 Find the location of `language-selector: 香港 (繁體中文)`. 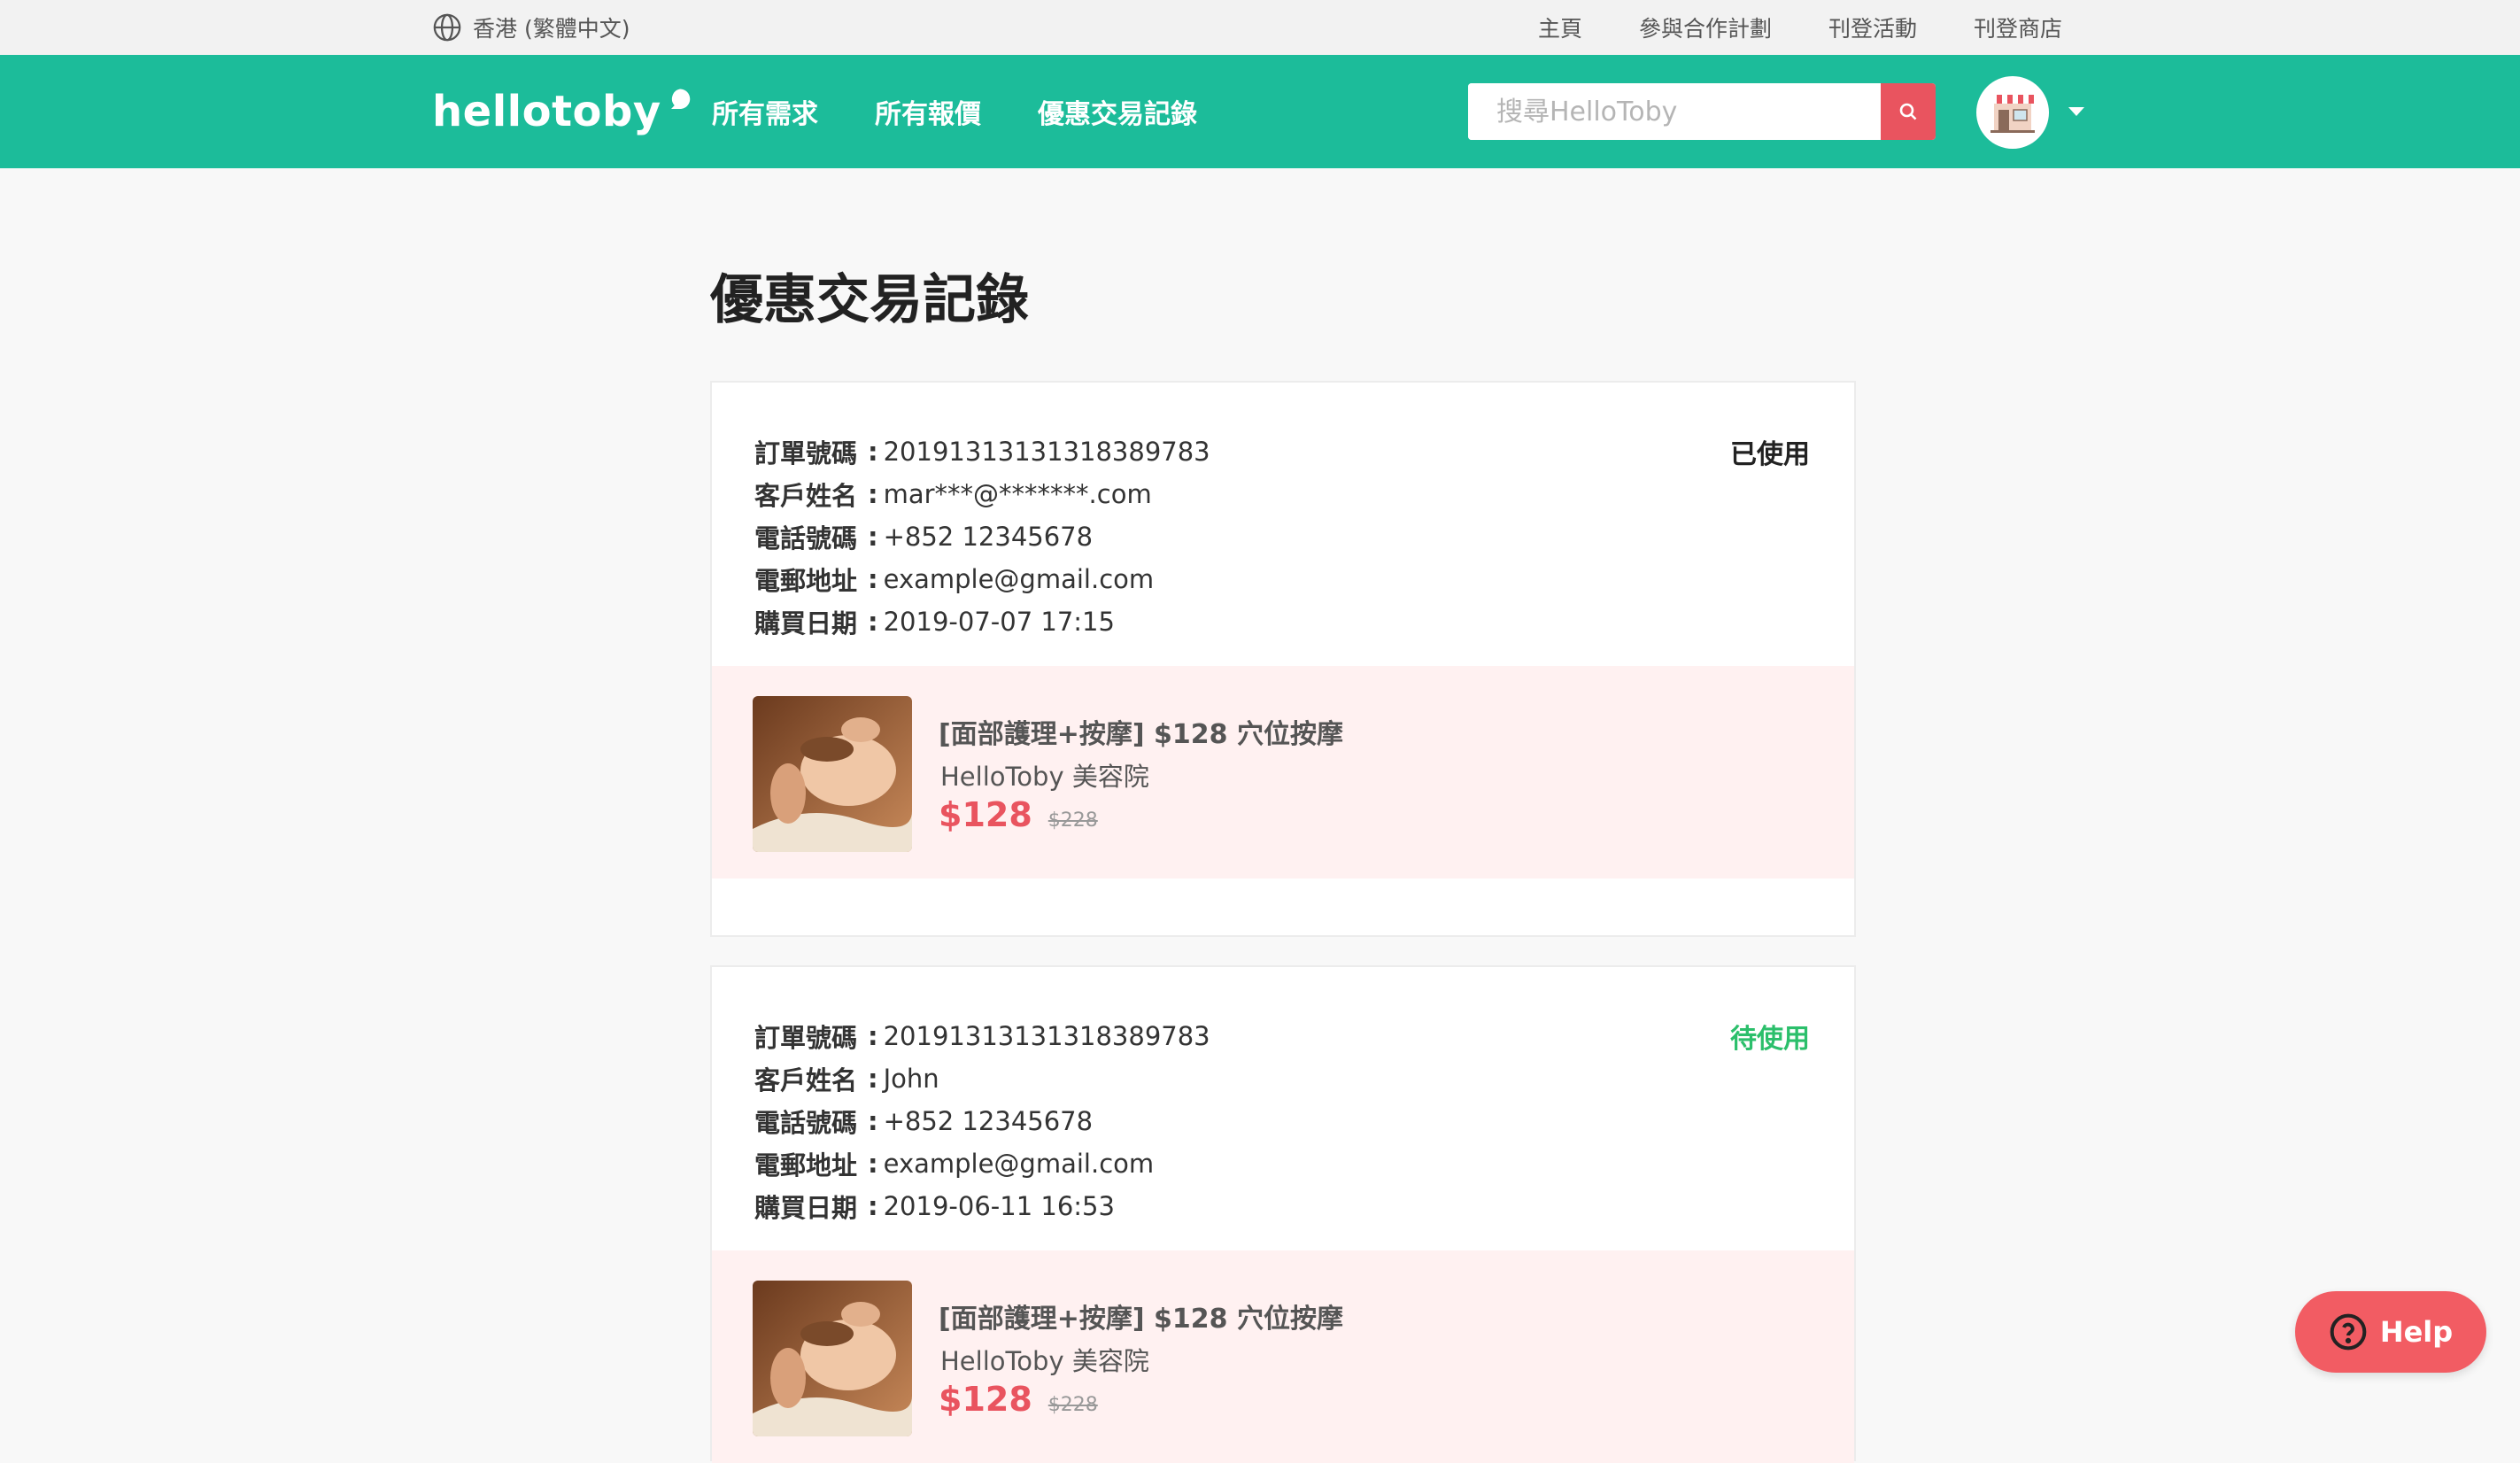

language-selector: 香港 (繁體中文) is located at coordinates (531, 27).